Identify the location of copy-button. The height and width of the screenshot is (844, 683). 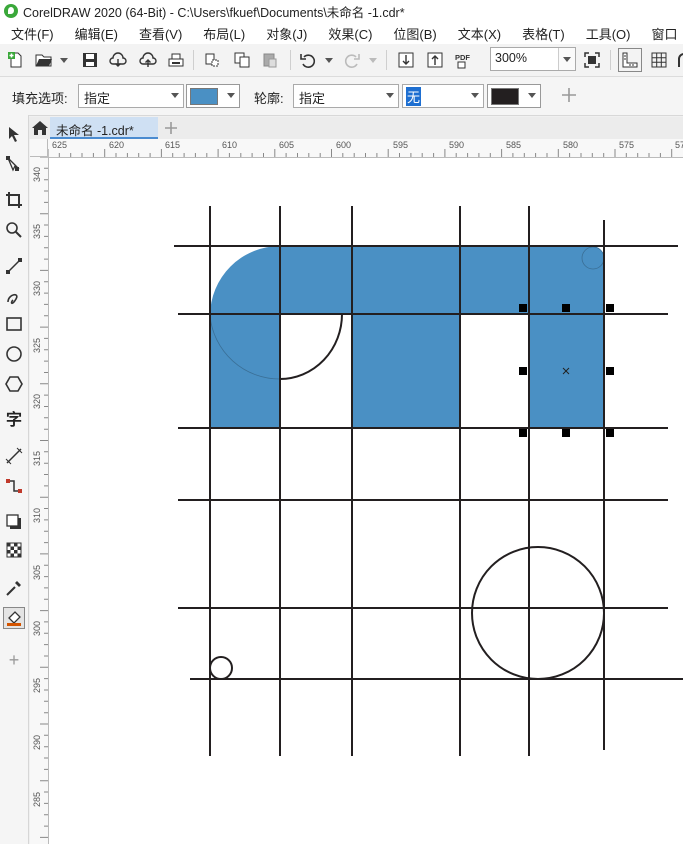
(242, 60).